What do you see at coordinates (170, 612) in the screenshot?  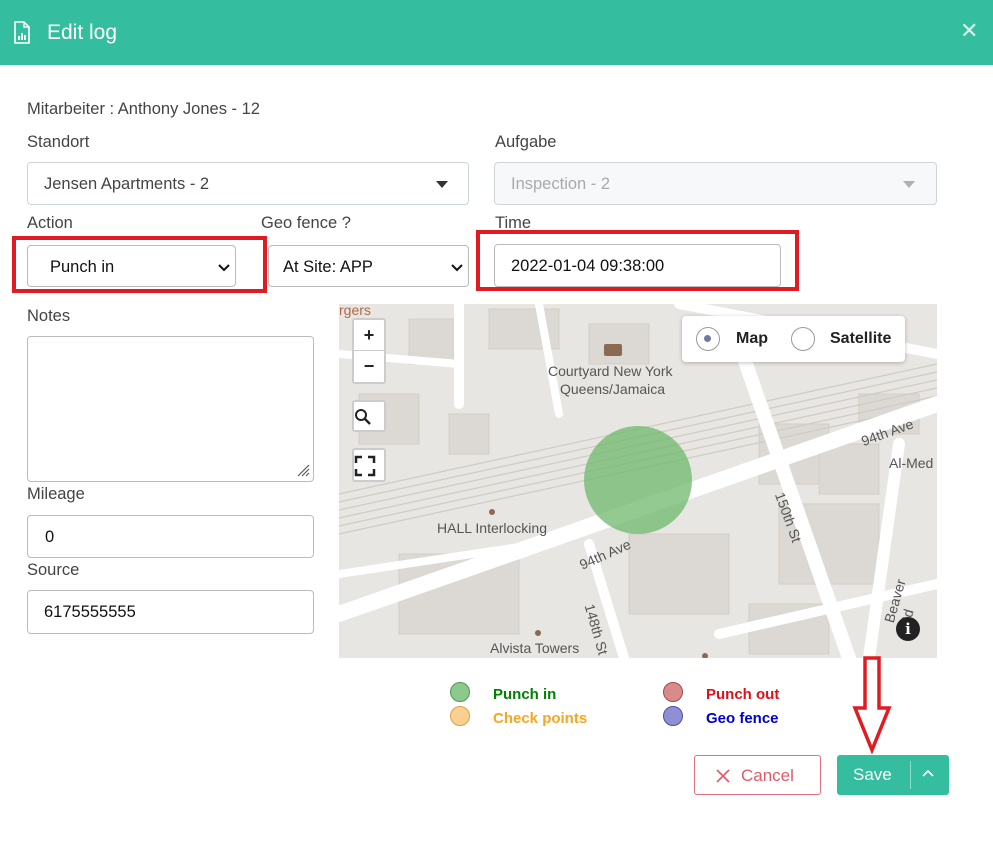 I see `source-input: 6175555555` at bounding box center [170, 612].